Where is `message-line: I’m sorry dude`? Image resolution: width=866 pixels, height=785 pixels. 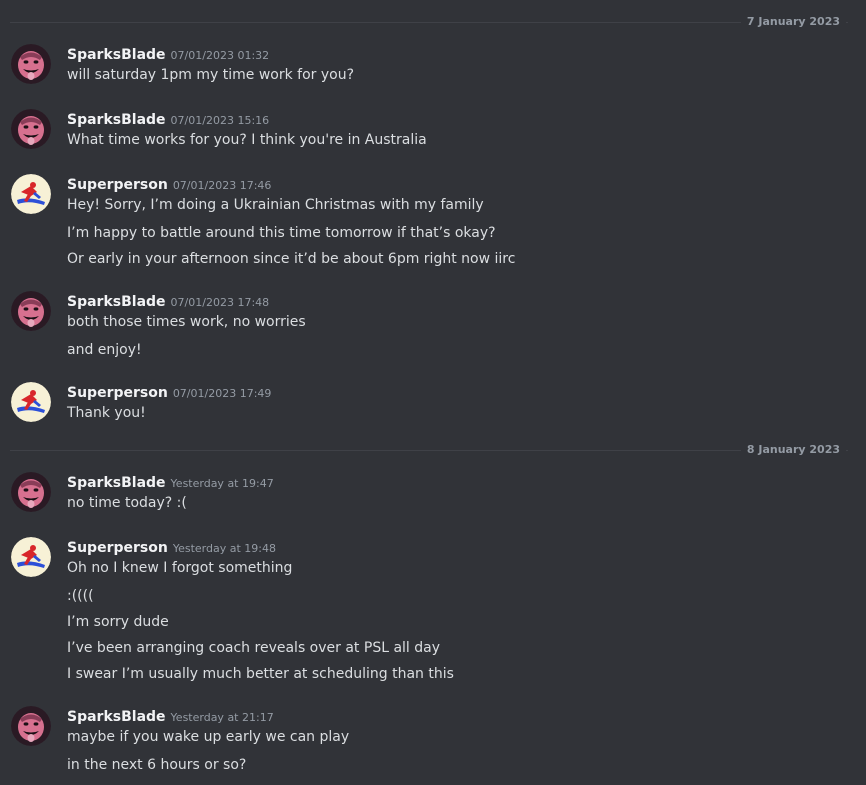 message-line: I’m sorry dude is located at coordinates (118, 622).